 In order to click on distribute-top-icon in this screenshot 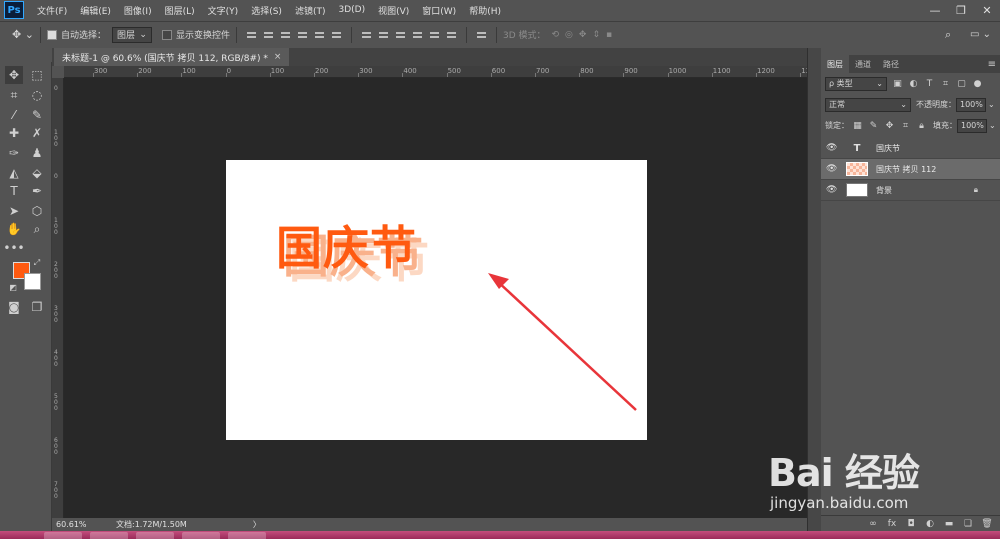, I will do `click(366, 34)`.